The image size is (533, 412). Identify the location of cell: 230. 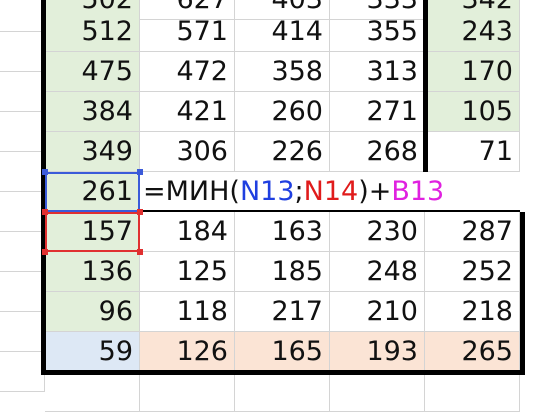
(377, 232).